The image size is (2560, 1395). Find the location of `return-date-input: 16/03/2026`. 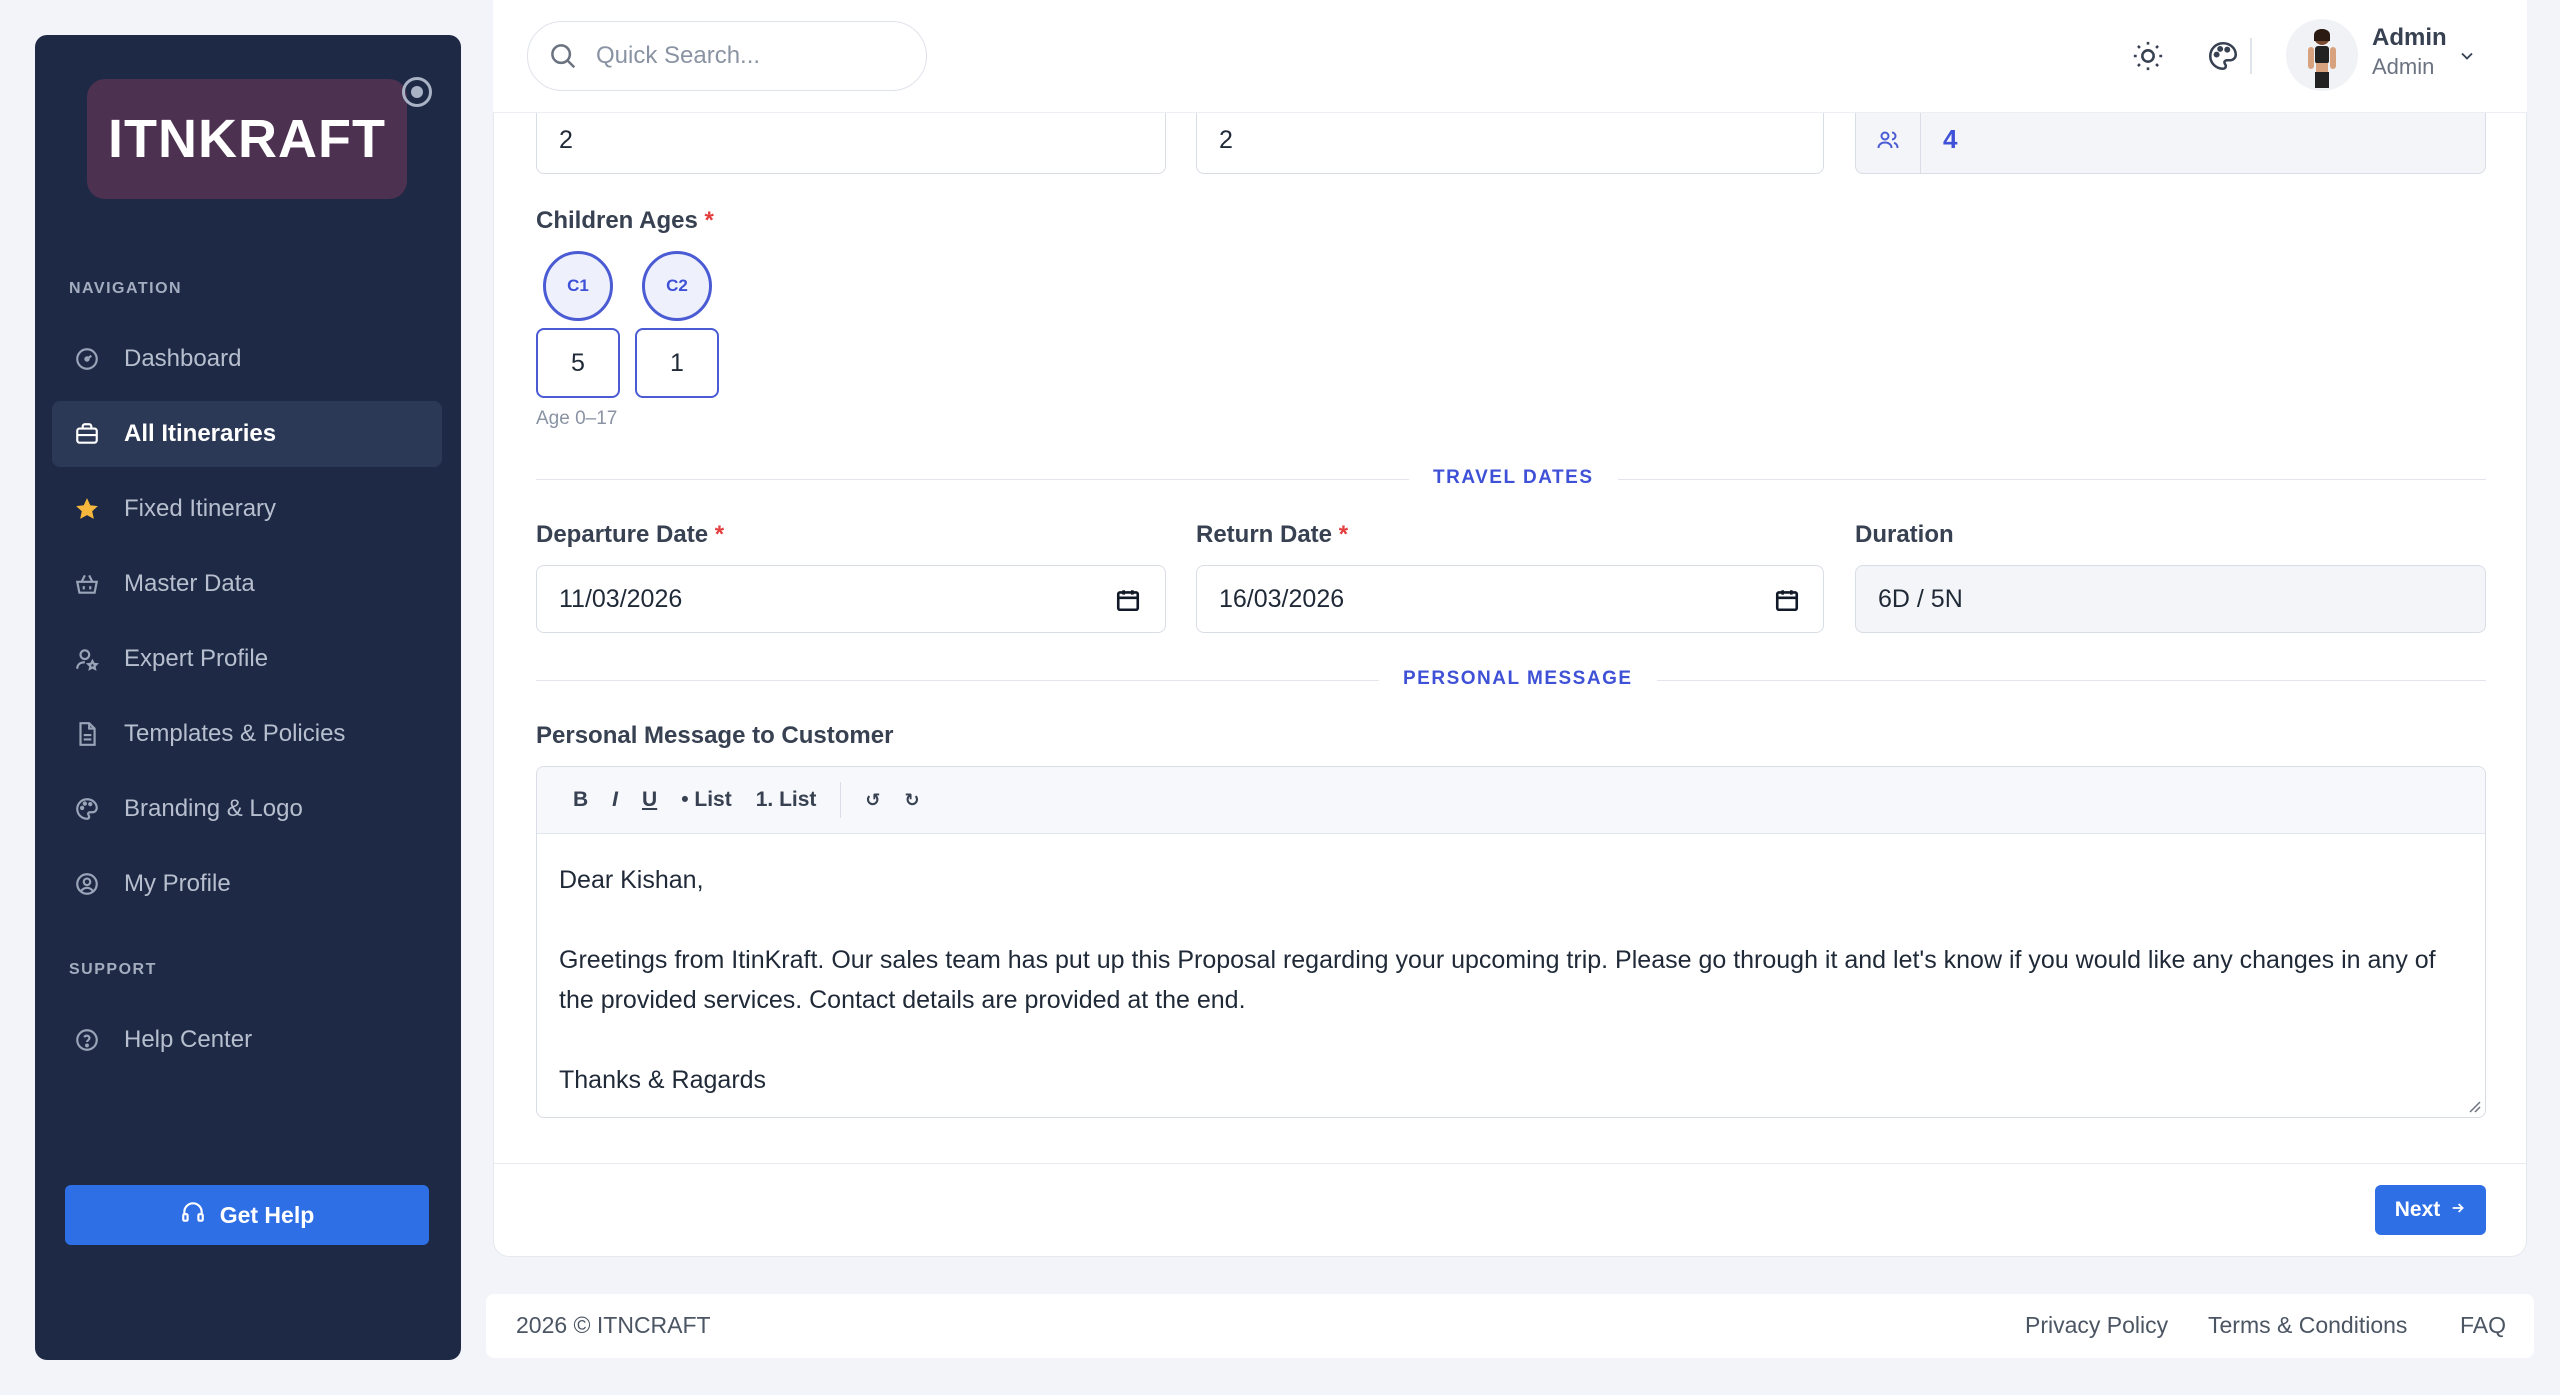

return-date-input: 16/03/2026 is located at coordinates (1510, 599).